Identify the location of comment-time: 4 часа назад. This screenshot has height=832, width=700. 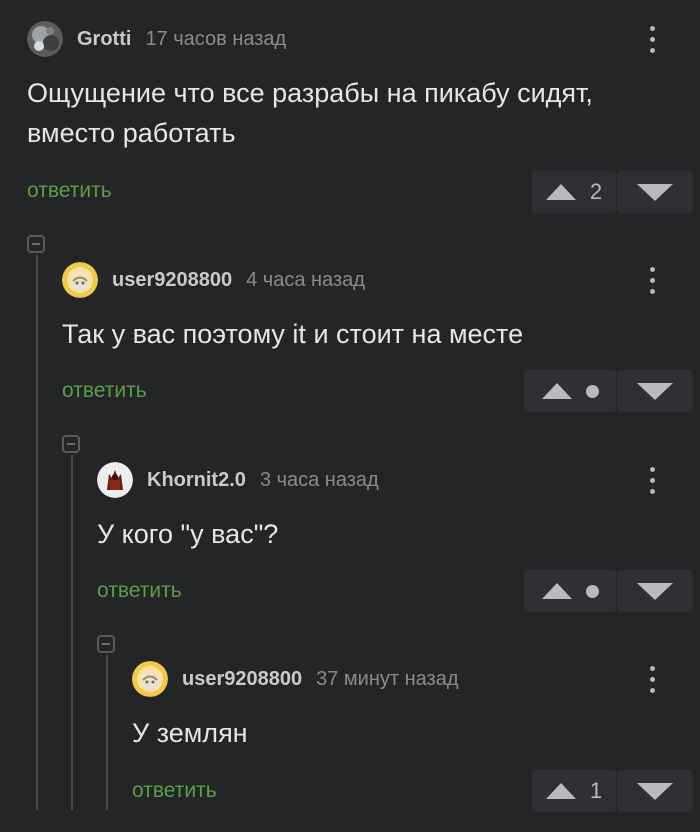
(305, 279).